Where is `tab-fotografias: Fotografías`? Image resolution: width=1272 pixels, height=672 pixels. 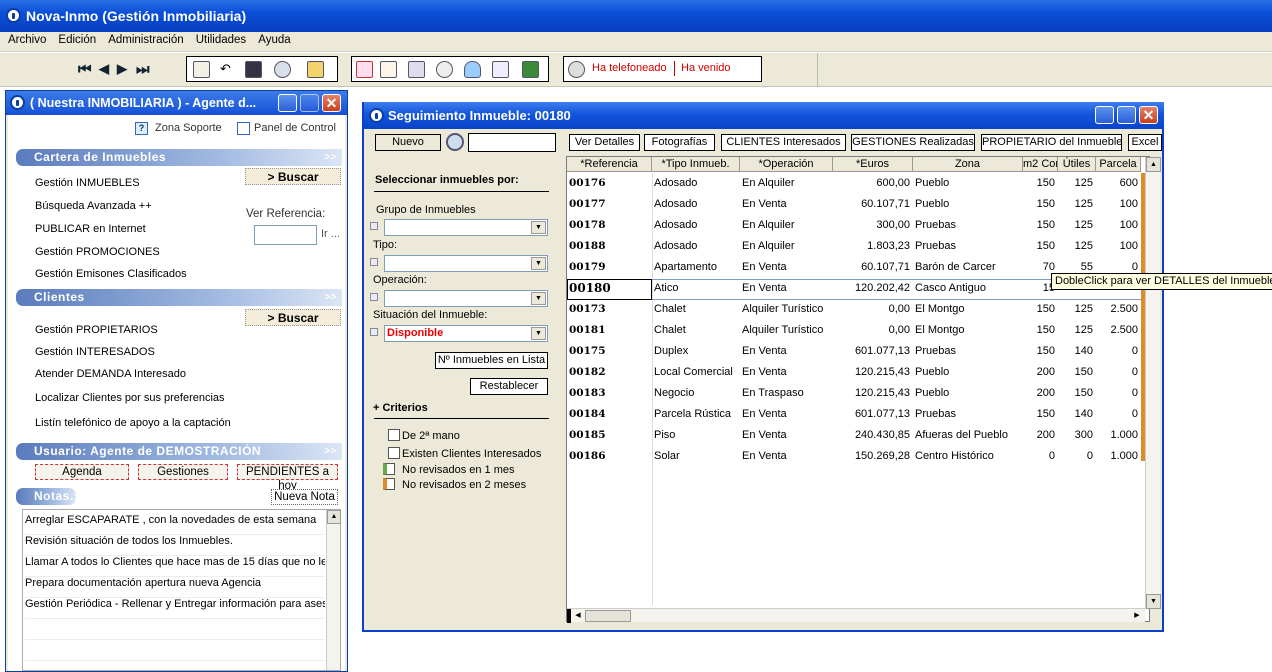
tab-fotografias: Fotografías is located at coordinates (679, 142).